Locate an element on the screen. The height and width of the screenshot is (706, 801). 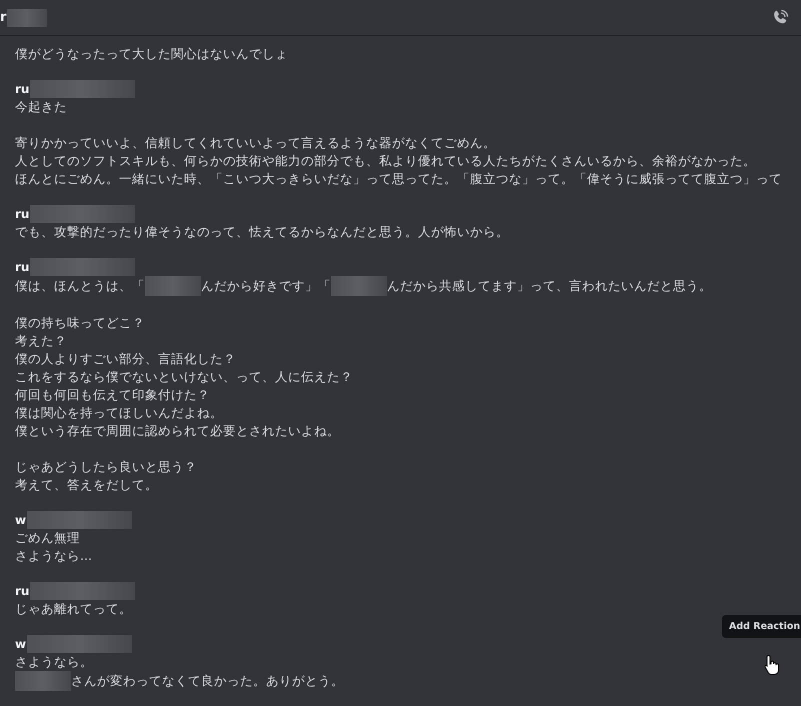
message-text: 僕は、ほんとうは、「 is located at coordinates (80, 286).